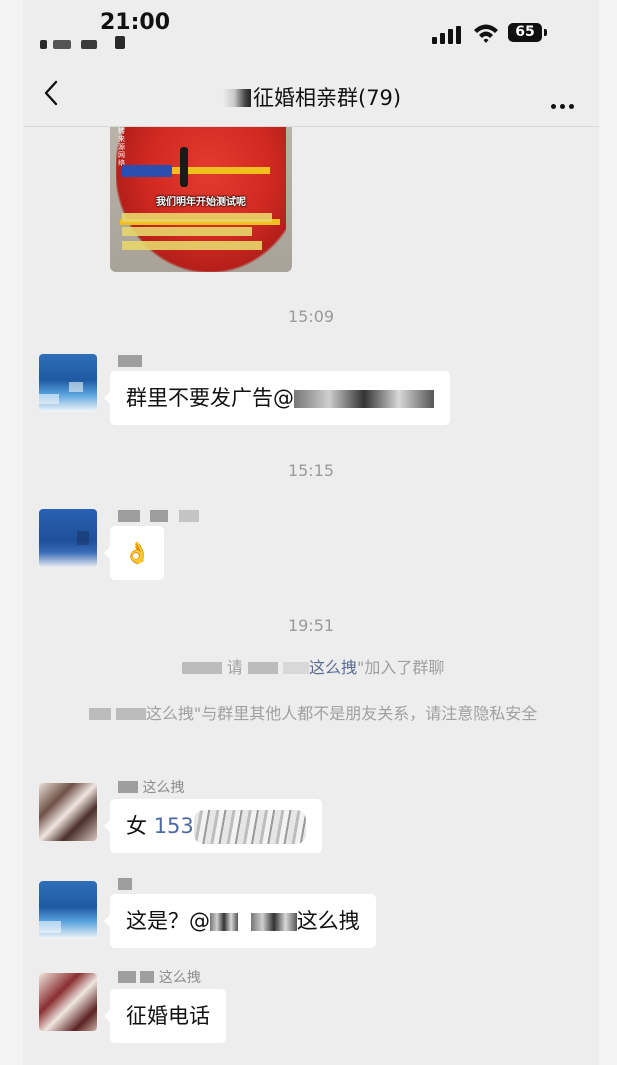  I want to click on system-join-notice: 请 这么拽"加入了群聊, so click(313, 668).